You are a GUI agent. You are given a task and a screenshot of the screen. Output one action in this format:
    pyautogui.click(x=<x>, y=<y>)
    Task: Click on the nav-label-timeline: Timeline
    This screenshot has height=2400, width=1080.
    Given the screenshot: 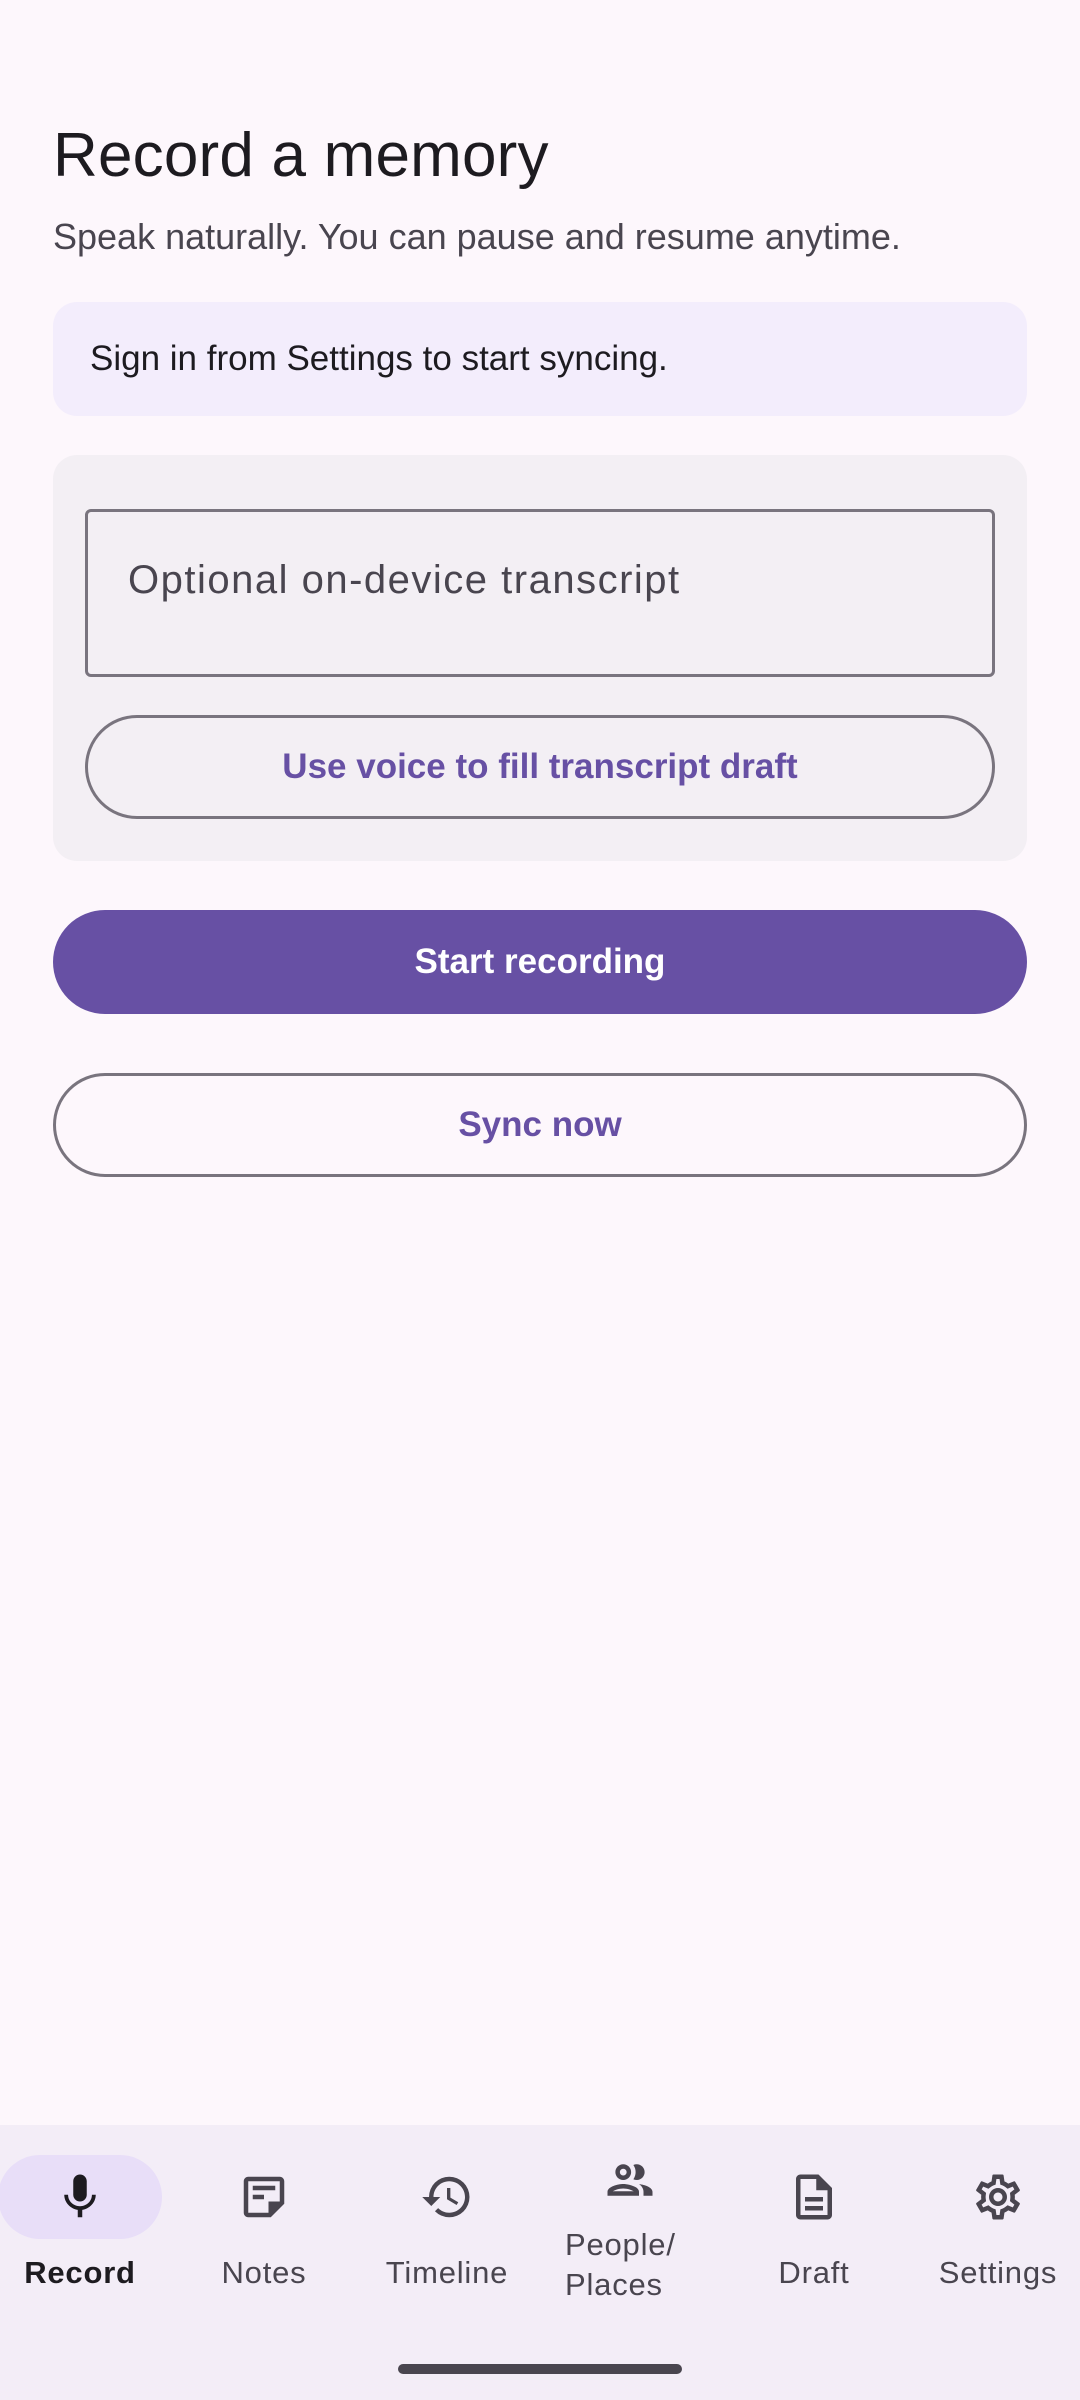 What is the action you would take?
    pyautogui.click(x=447, y=2272)
    